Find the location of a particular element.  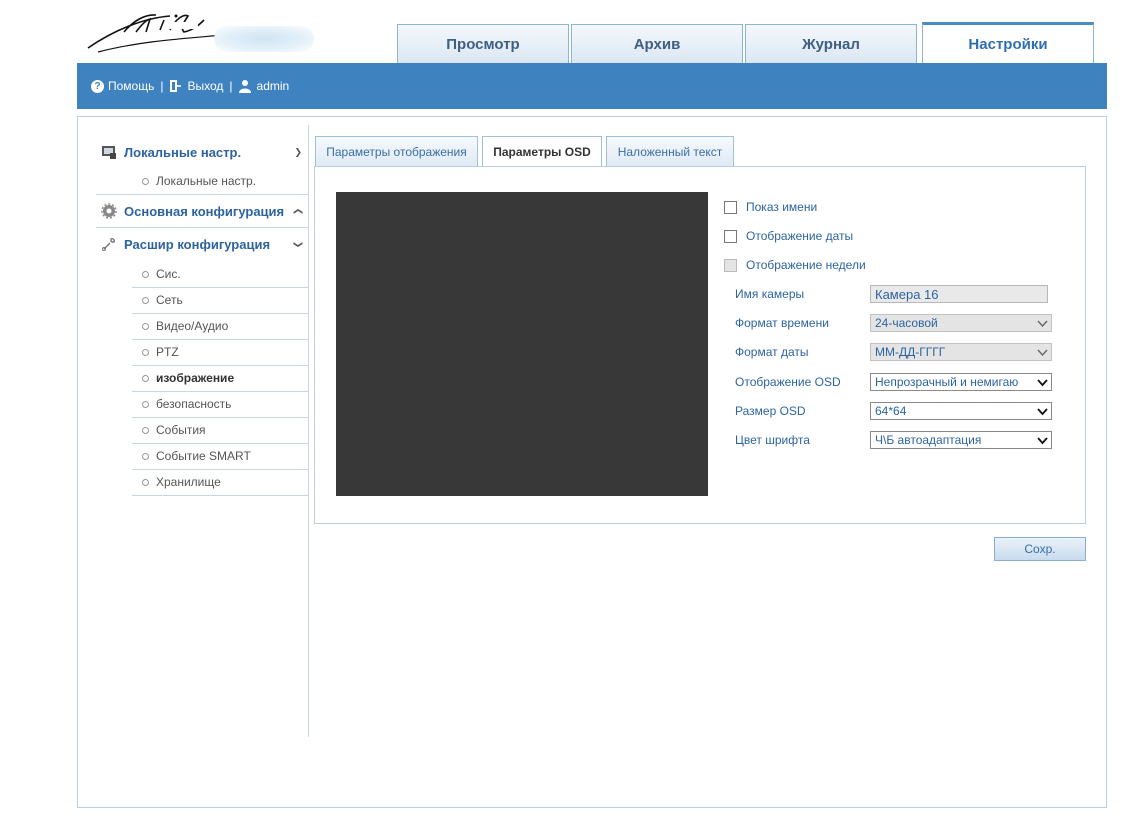

sidebar-item-image: изображение is located at coordinates (220, 378).